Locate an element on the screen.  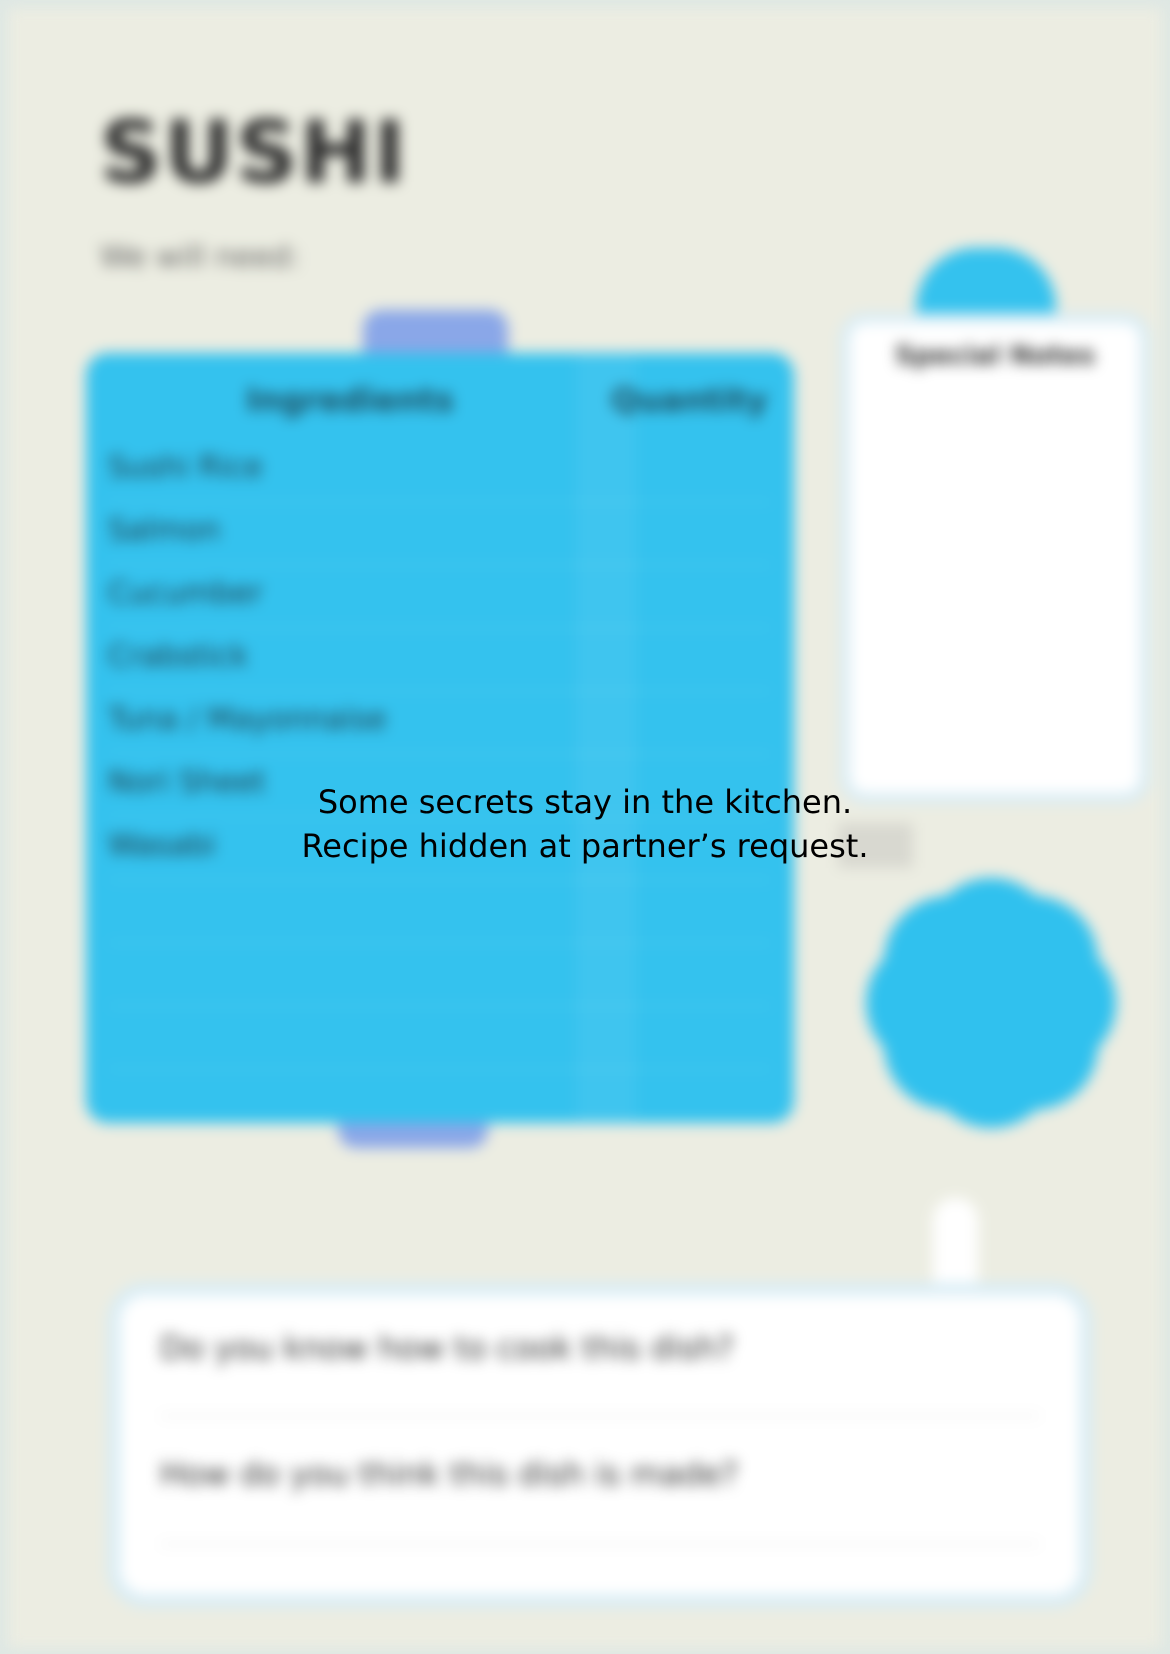
table-row: Salmon is located at coordinates (440, 533).